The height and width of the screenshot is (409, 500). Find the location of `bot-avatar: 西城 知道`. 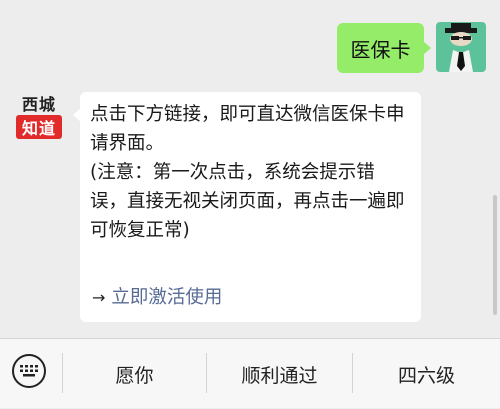

bot-avatar: 西城 知道 is located at coordinates (39, 115).